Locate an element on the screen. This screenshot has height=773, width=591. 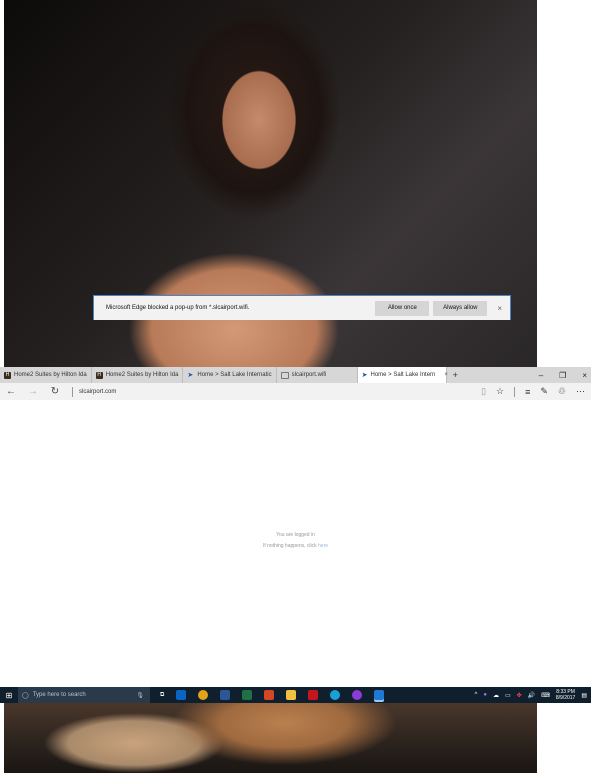
excel-icon is located at coordinates (247, 695).